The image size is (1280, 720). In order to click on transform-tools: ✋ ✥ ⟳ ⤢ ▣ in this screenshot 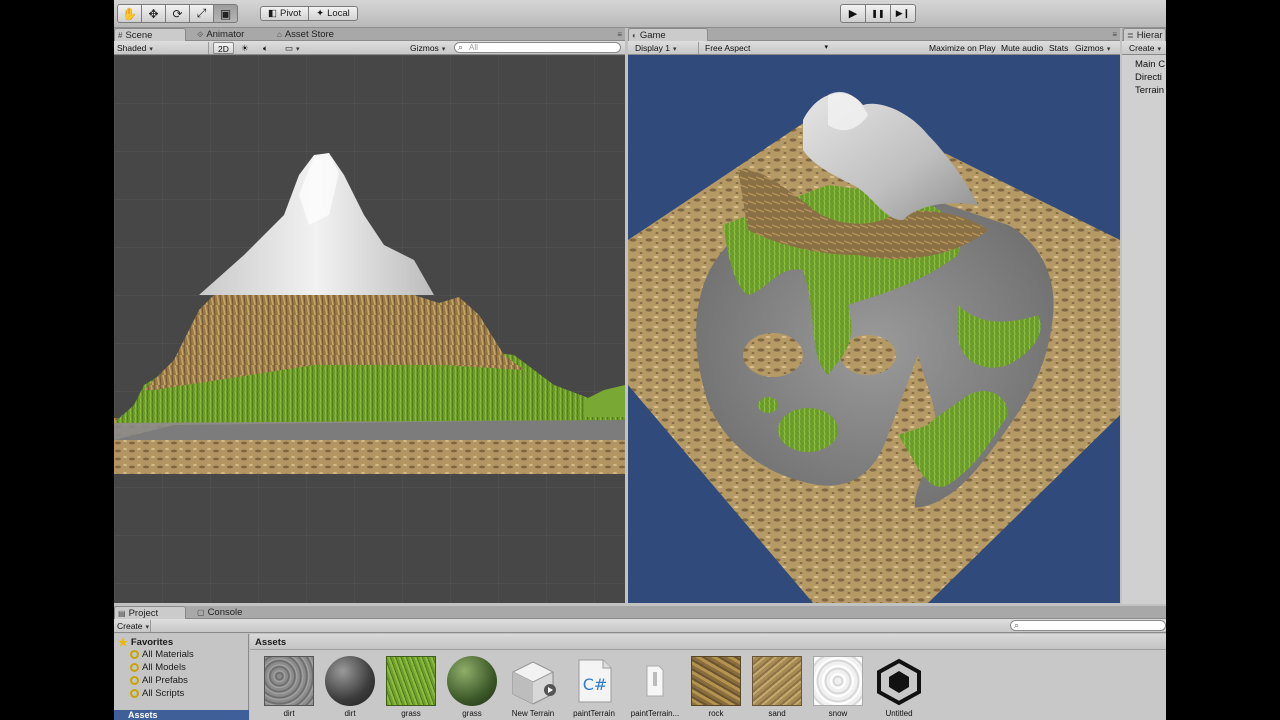, I will do `click(177, 13)`.